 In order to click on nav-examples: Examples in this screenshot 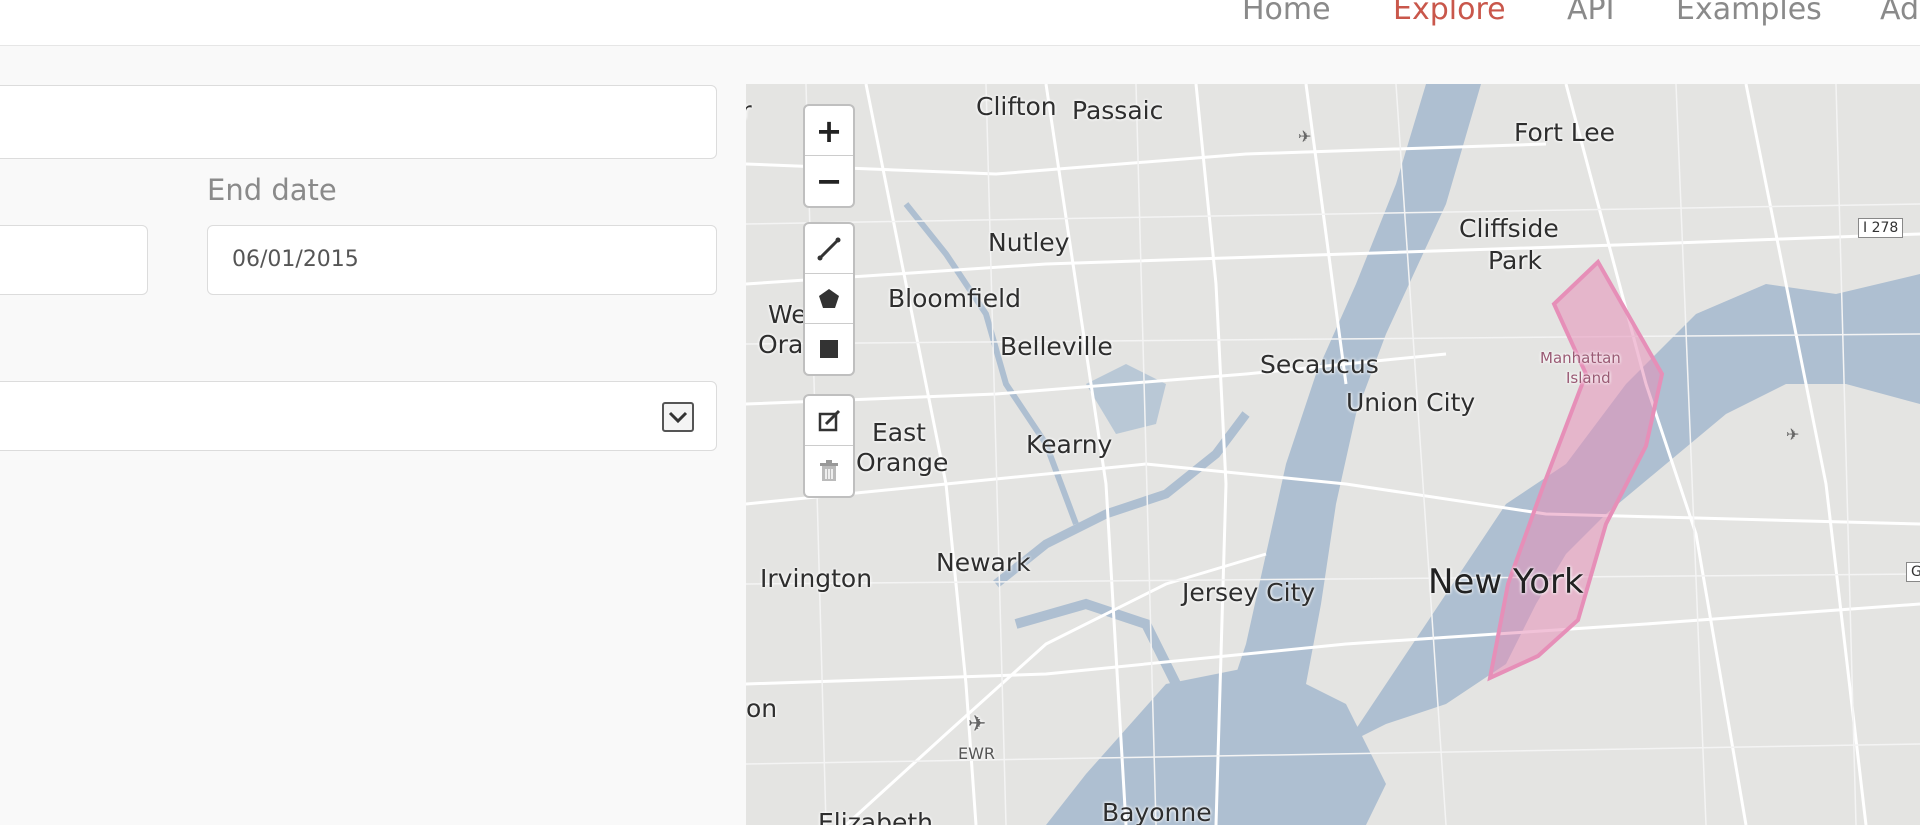, I will do `click(1749, 13)`.